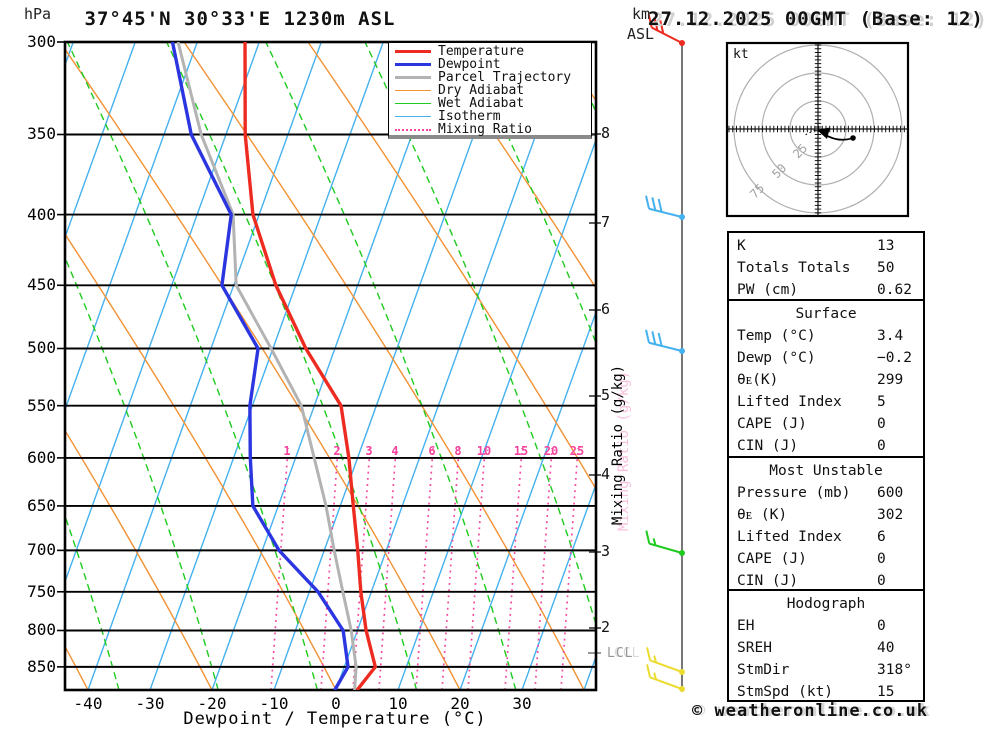  Describe the element at coordinates (776, 358) in the screenshot. I see `table-label: Dewp (°C)` at that location.